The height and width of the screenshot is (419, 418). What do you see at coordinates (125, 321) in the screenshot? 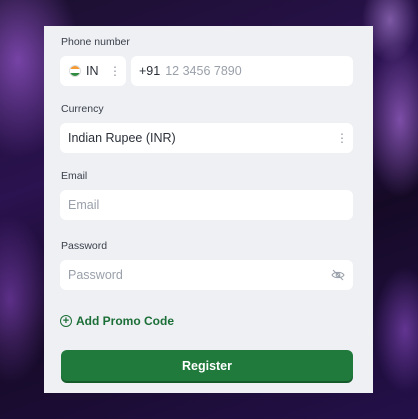
I see `promo-label: Add Promo Code` at bounding box center [125, 321].